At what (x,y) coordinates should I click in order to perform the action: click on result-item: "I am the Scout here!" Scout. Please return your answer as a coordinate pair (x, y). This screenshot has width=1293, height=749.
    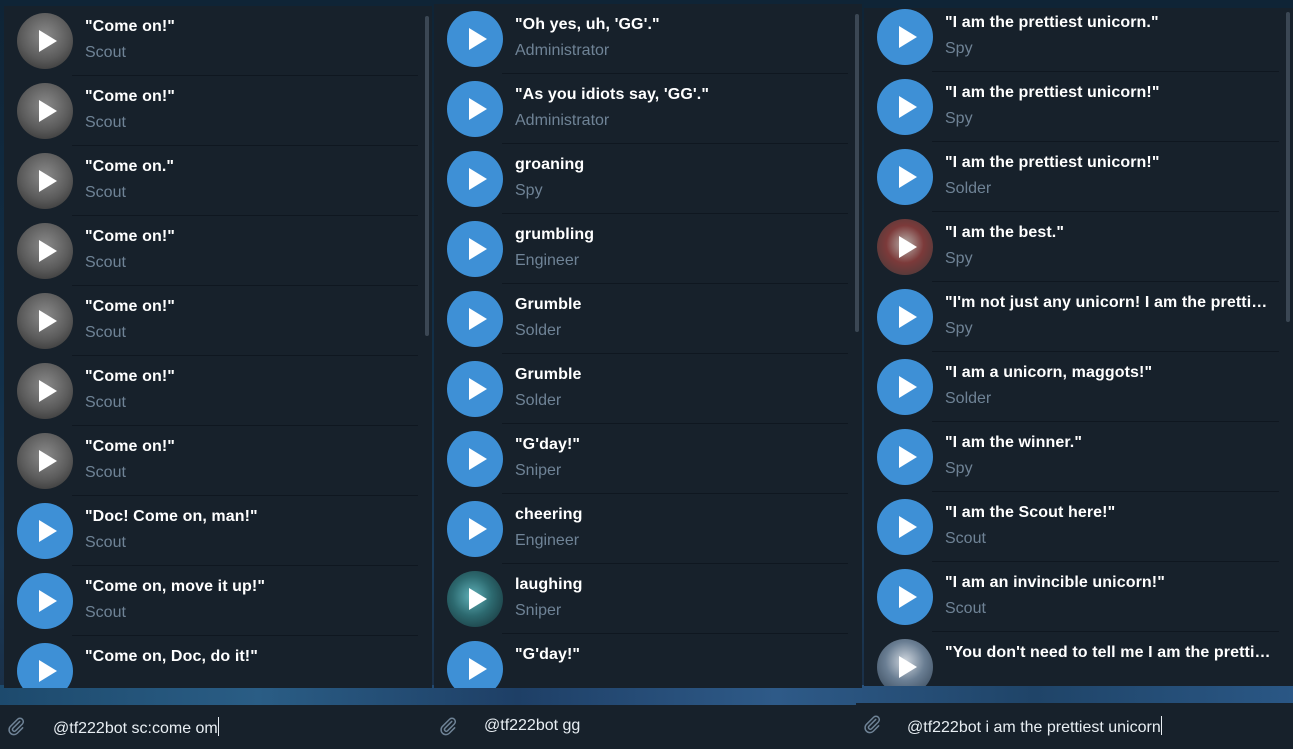
    Looking at the image, I should click on (1071, 527).